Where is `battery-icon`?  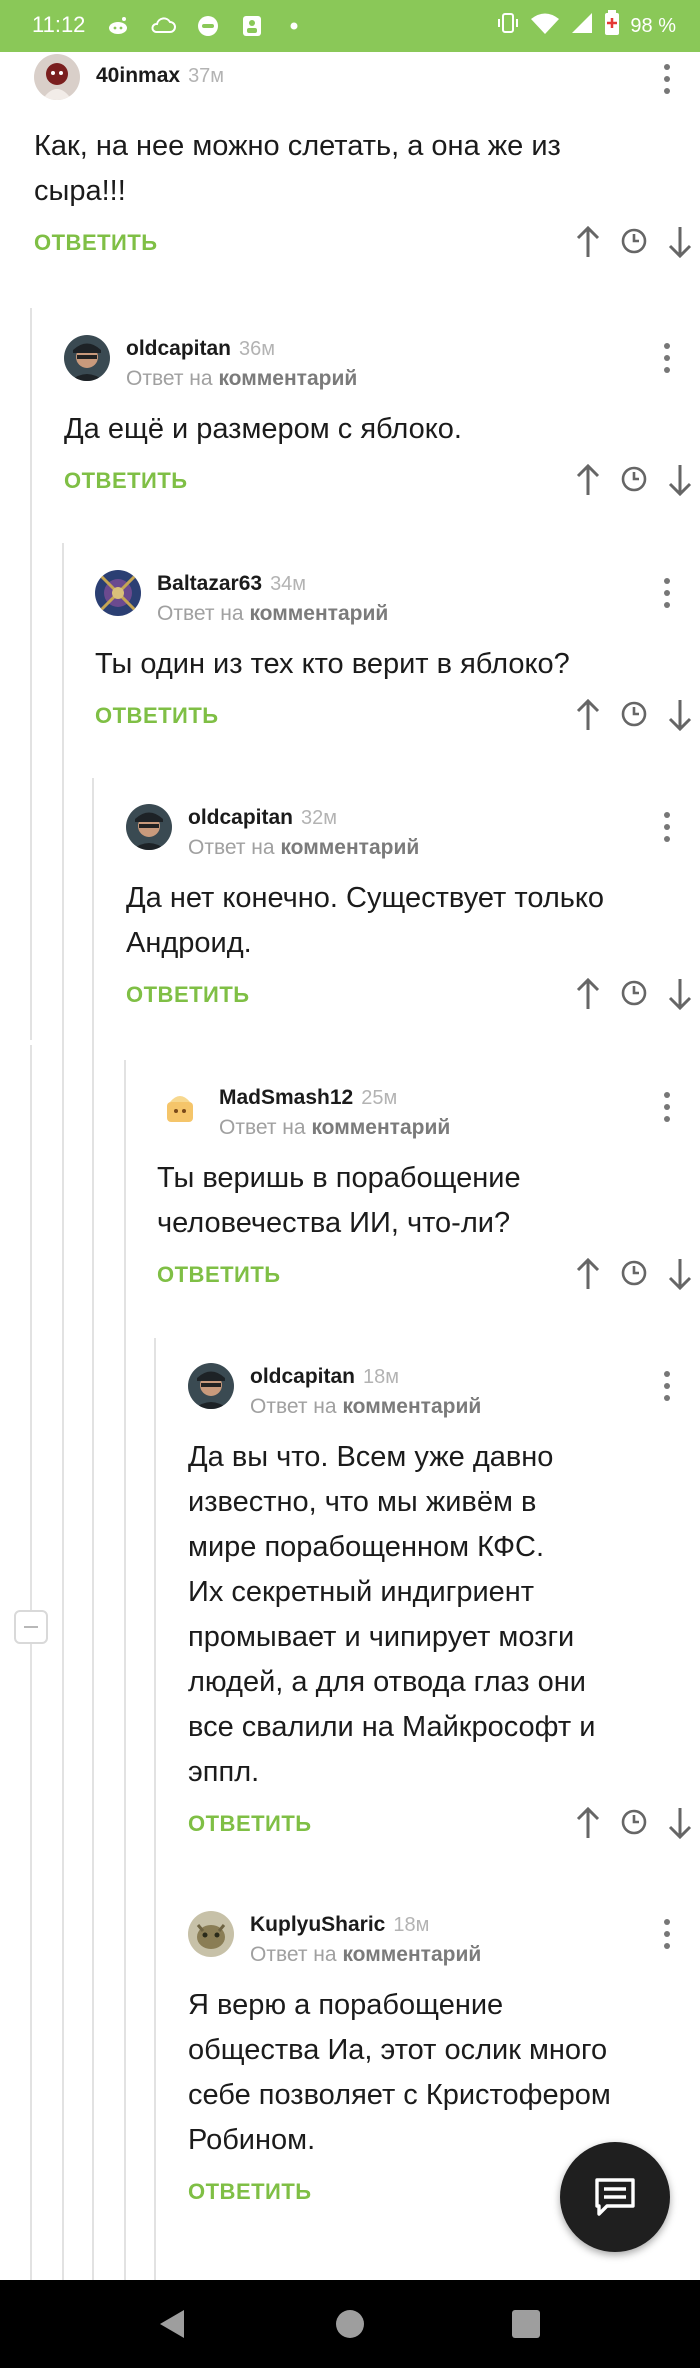 battery-icon is located at coordinates (612, 26).